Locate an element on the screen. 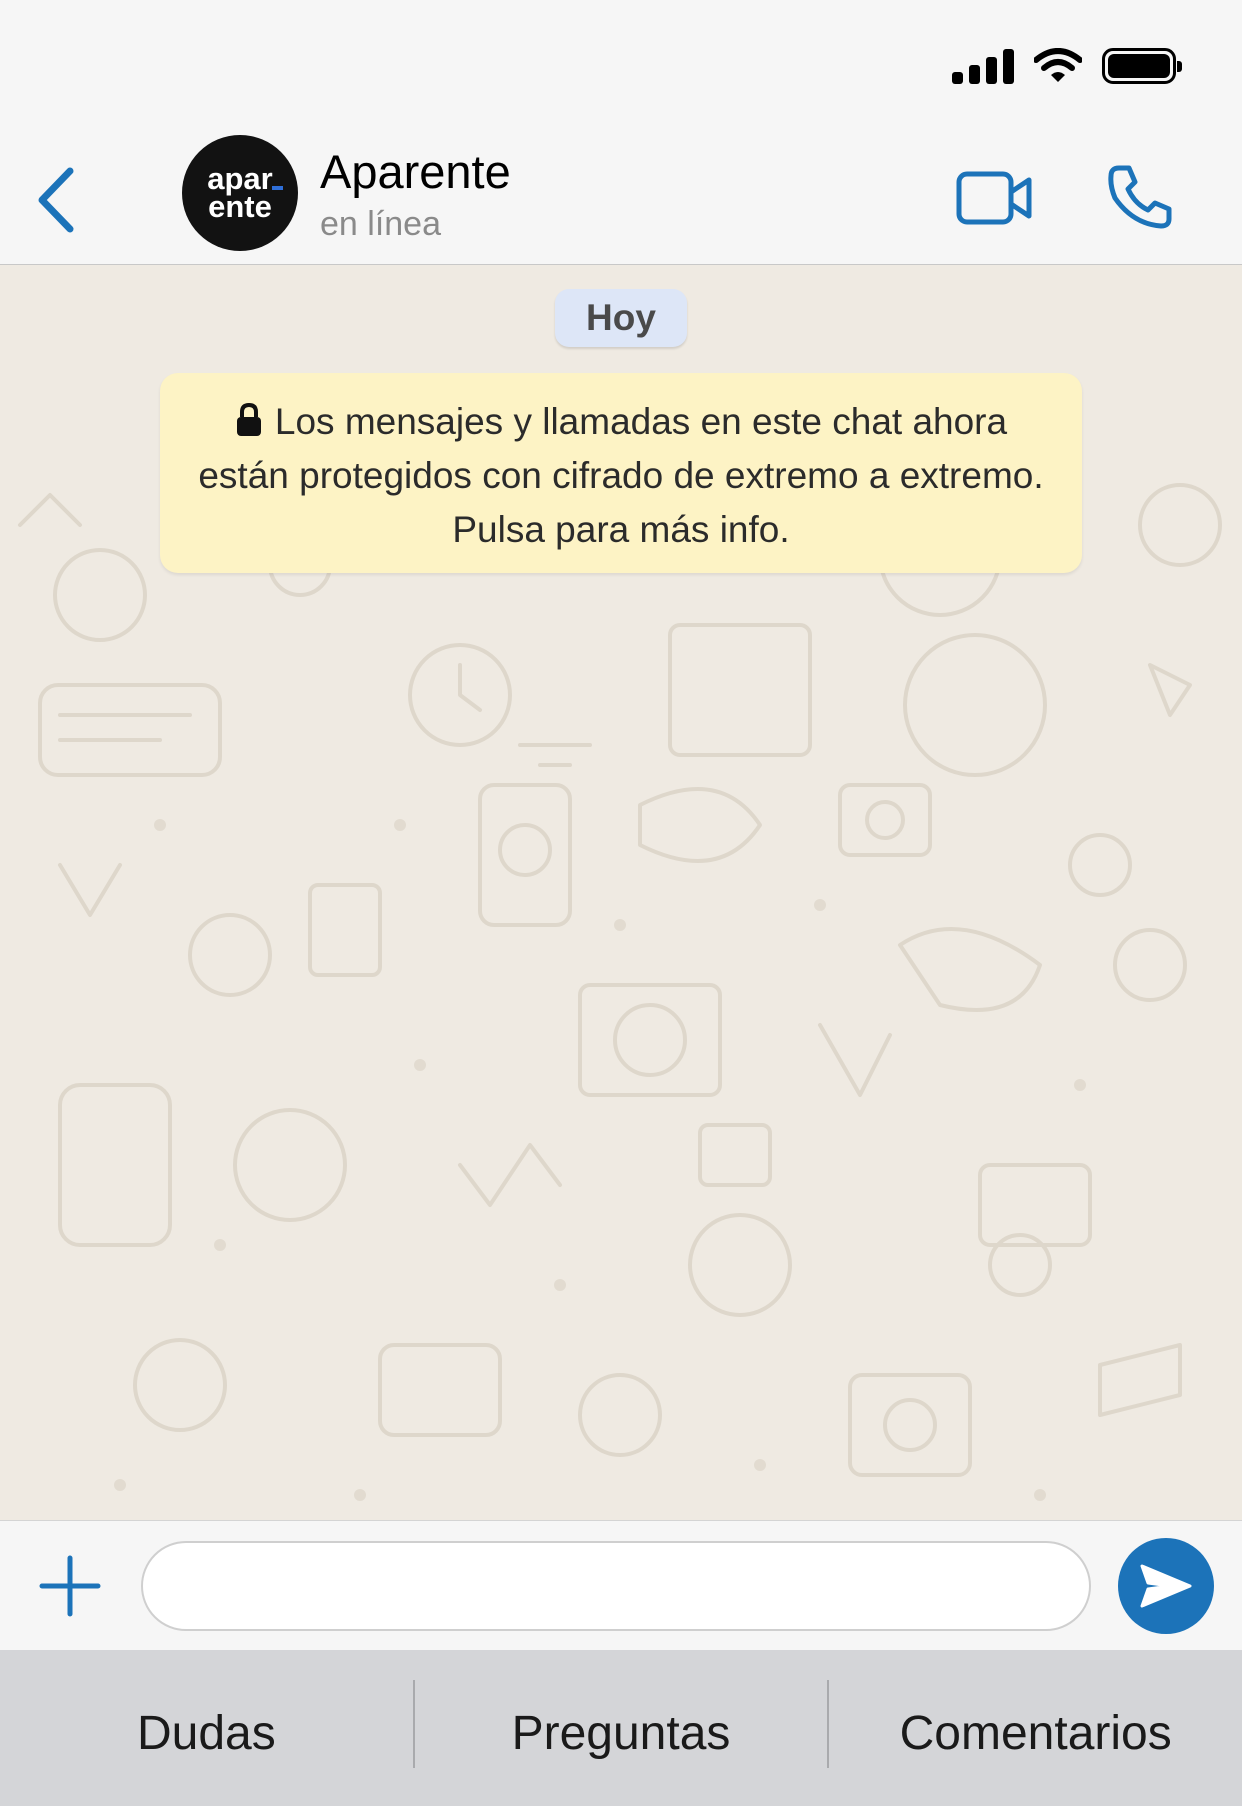  back-button is located at coordinates (57, 200).